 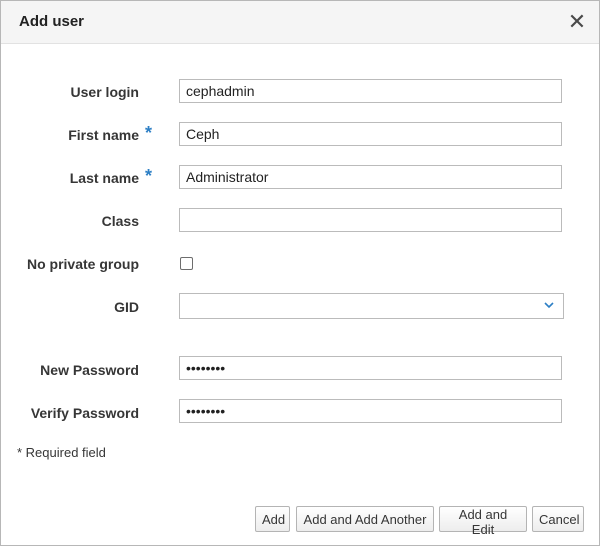 I want to click on no-private-group-checkbox, so click(x=186, y=263).